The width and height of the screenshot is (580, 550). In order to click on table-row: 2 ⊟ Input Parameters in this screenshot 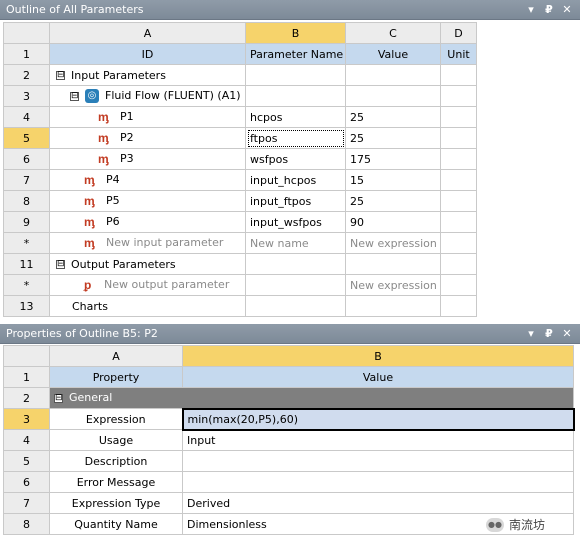, I will do `click(240, 75)`.